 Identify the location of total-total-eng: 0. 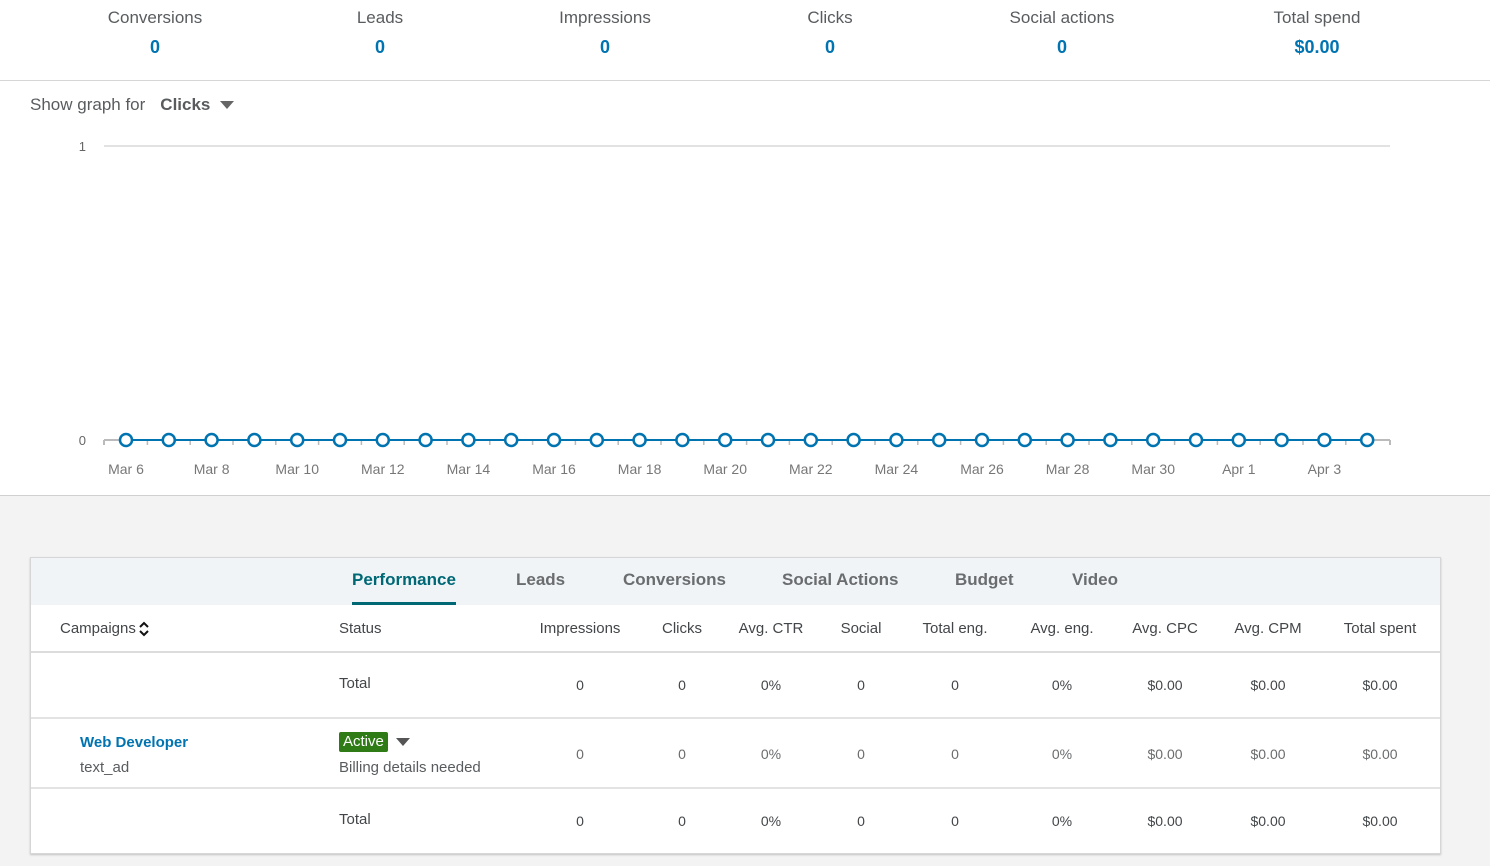
(955, 685).